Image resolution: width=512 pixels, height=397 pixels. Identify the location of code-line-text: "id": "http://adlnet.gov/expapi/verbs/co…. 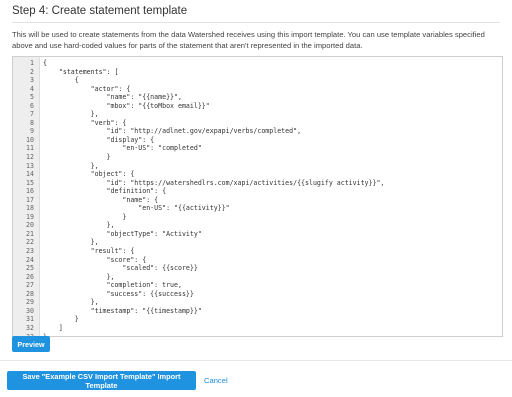
(172, 131).